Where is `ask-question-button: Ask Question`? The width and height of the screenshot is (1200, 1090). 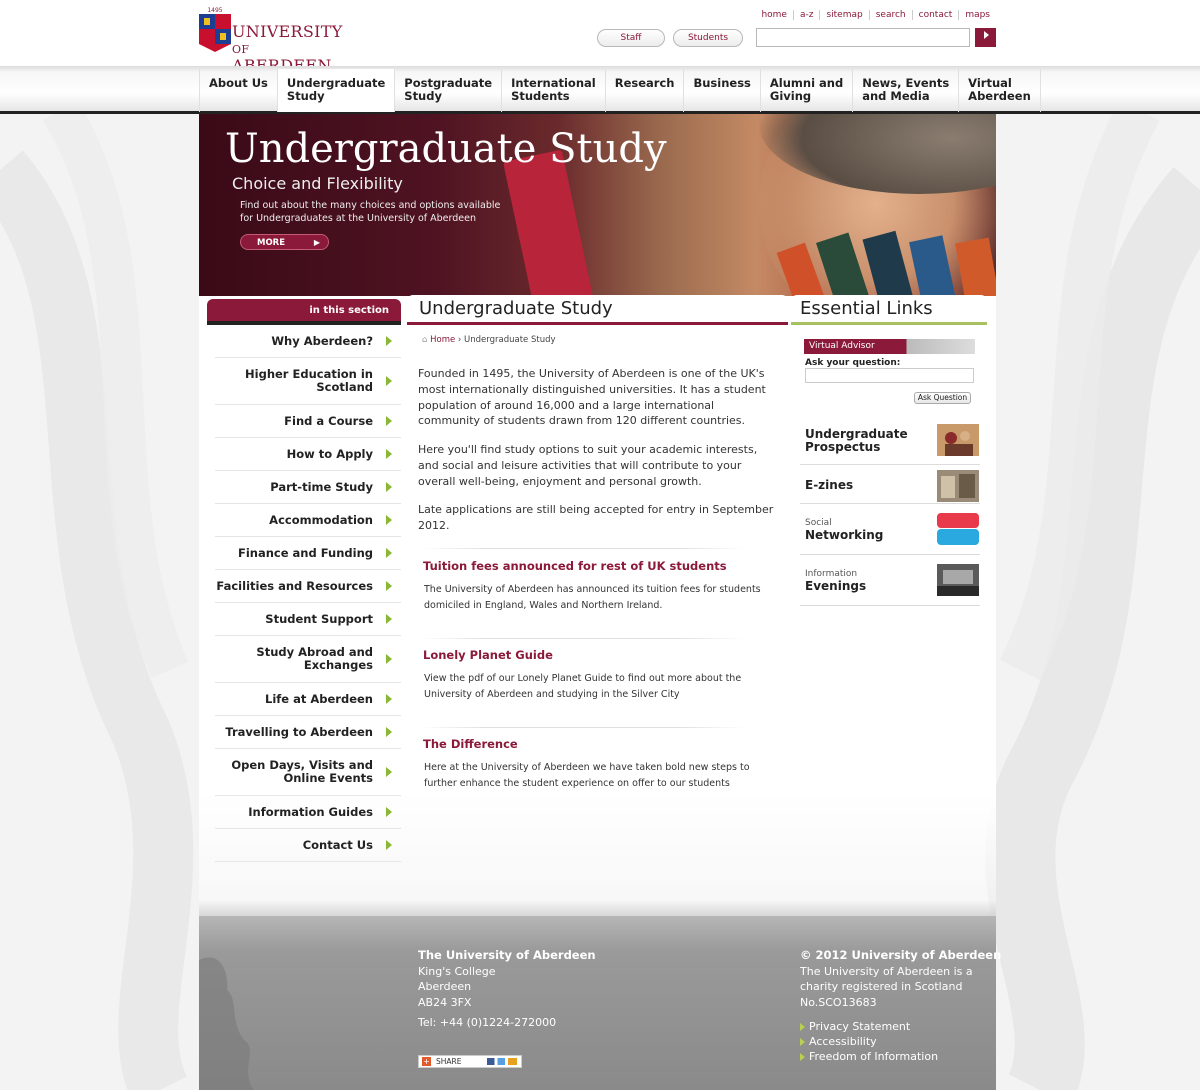
ask-question-button: Ask Question is located at coordinates (942, 398).